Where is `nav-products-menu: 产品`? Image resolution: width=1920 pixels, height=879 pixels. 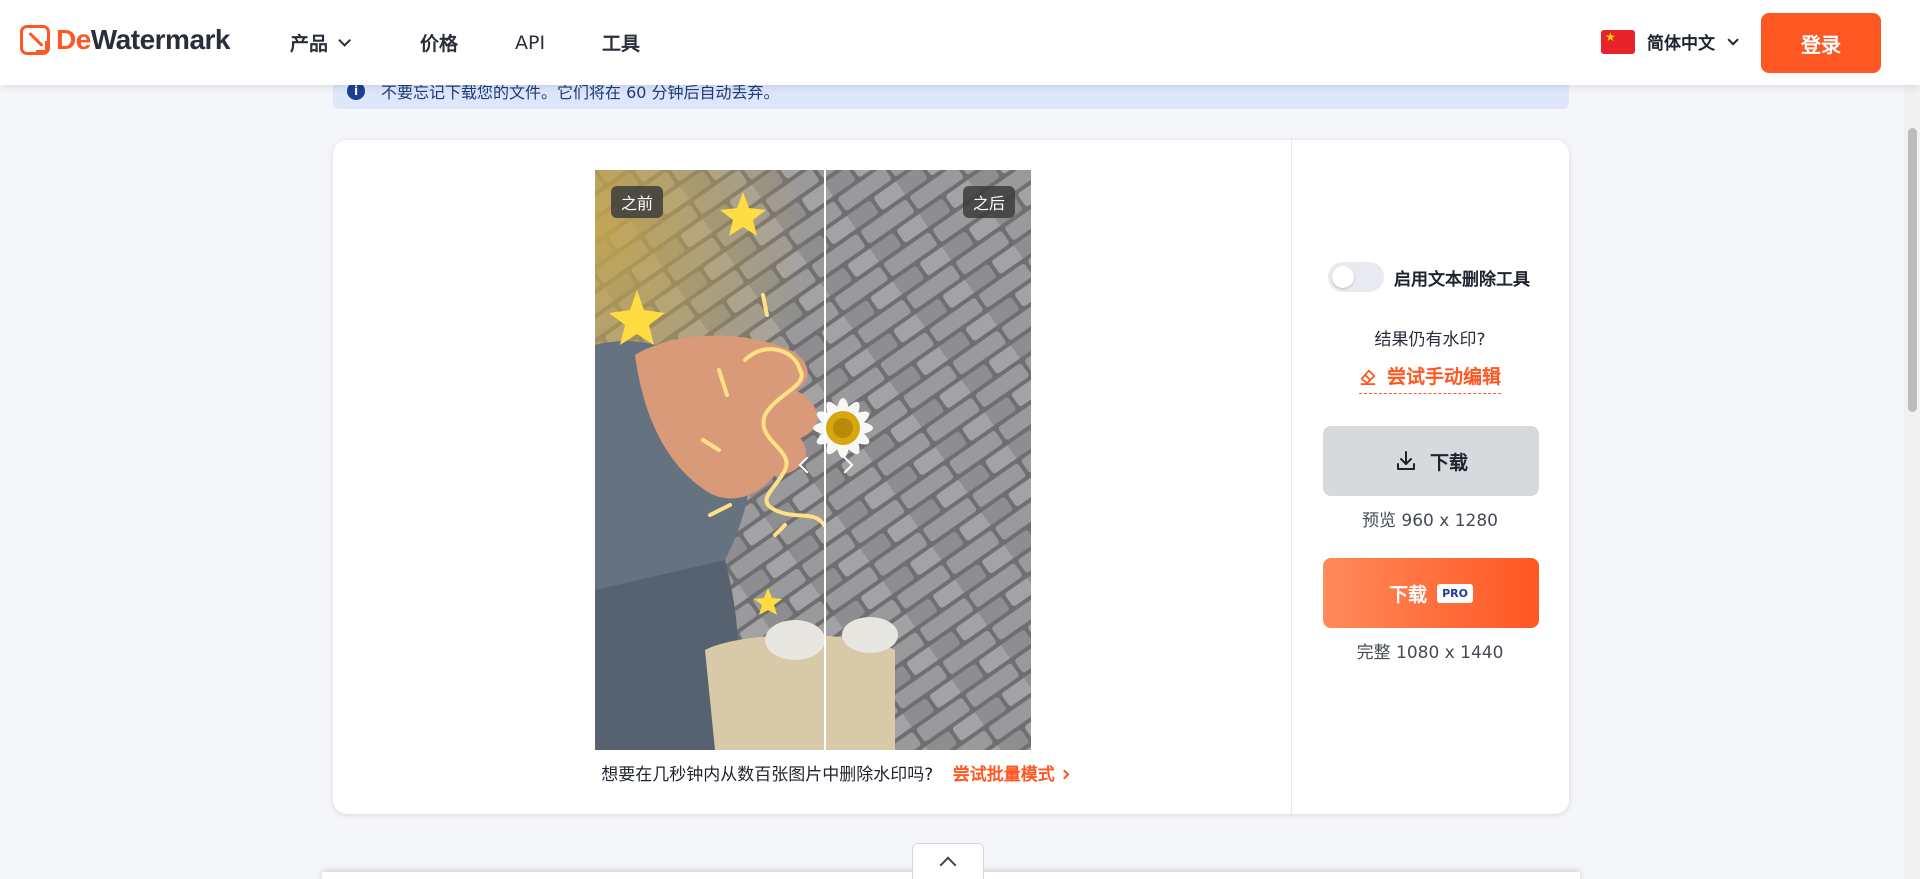
nav-products-menu: 产品 is located at coordinates (321, 42).